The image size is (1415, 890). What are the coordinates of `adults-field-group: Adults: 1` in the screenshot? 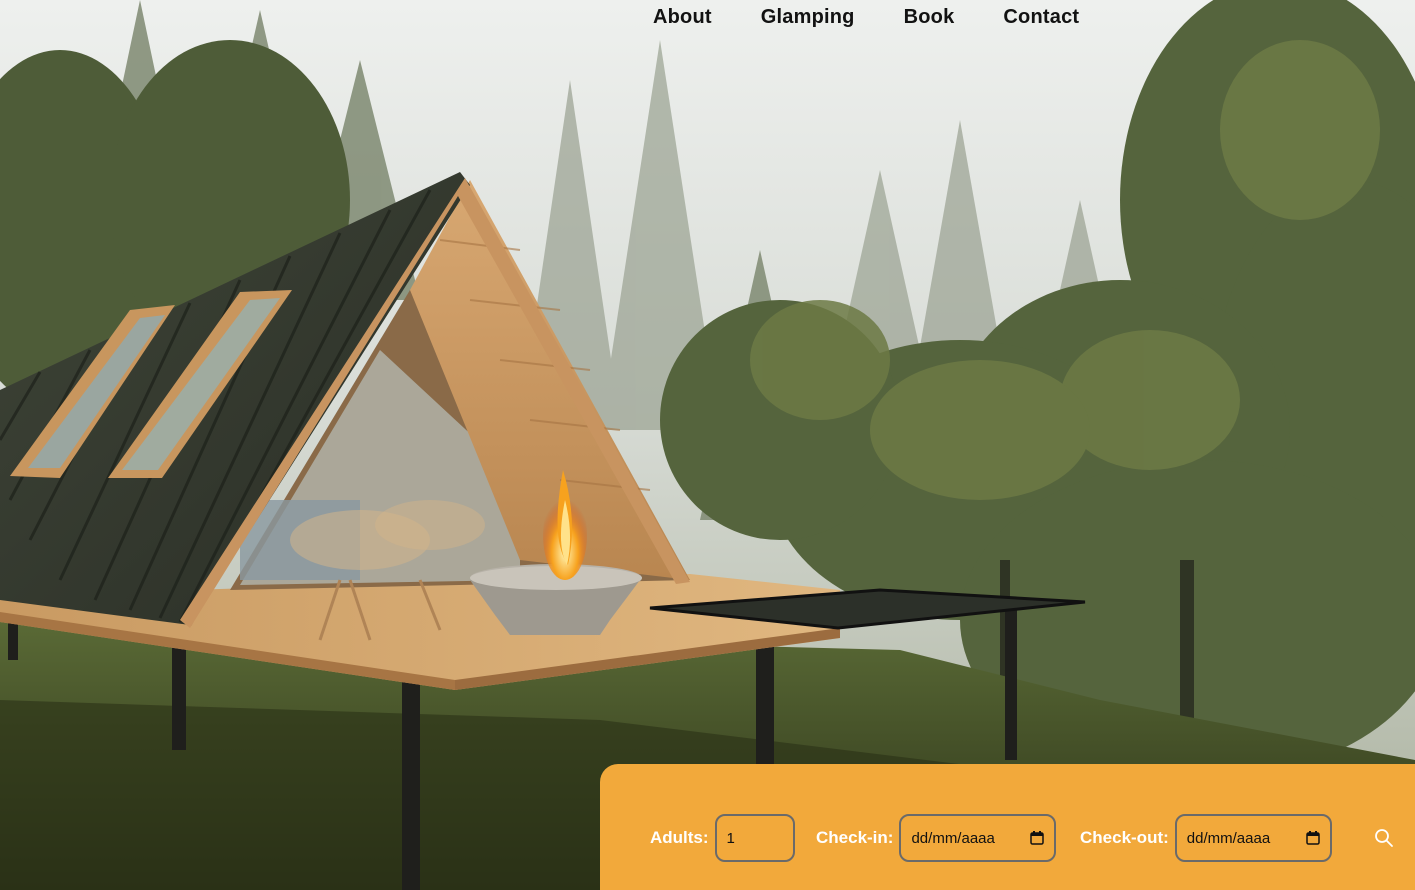 It's located at (722, 838).